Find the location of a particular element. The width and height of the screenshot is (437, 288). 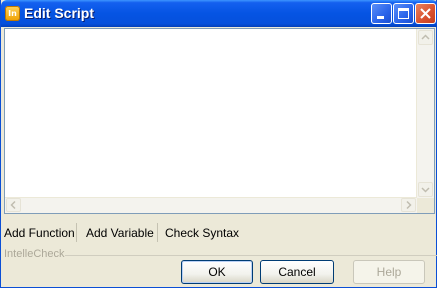

cancel-button: Cancel is located at coordinates (297, 272).